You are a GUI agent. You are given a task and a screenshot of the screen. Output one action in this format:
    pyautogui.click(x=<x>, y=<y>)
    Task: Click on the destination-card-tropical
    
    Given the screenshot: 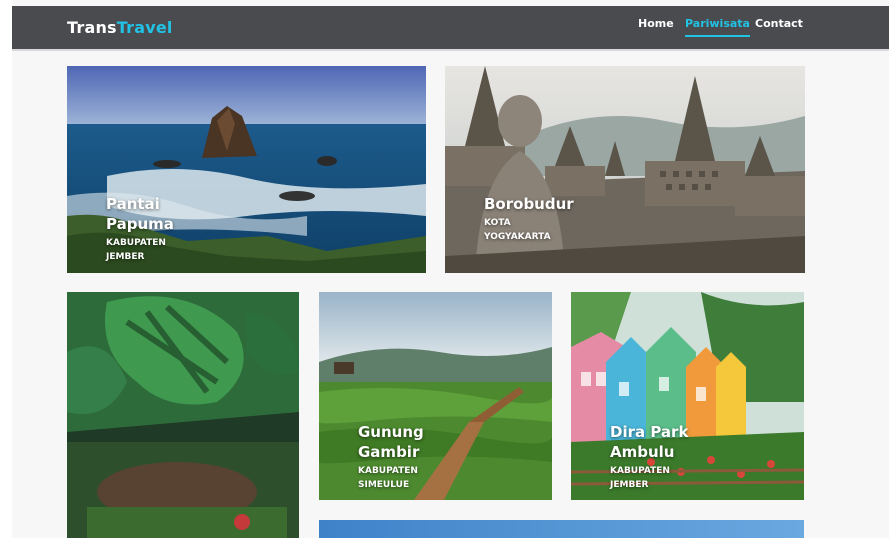 What is the action you would take?
    pyautogui.click(x=183, y=415)
    